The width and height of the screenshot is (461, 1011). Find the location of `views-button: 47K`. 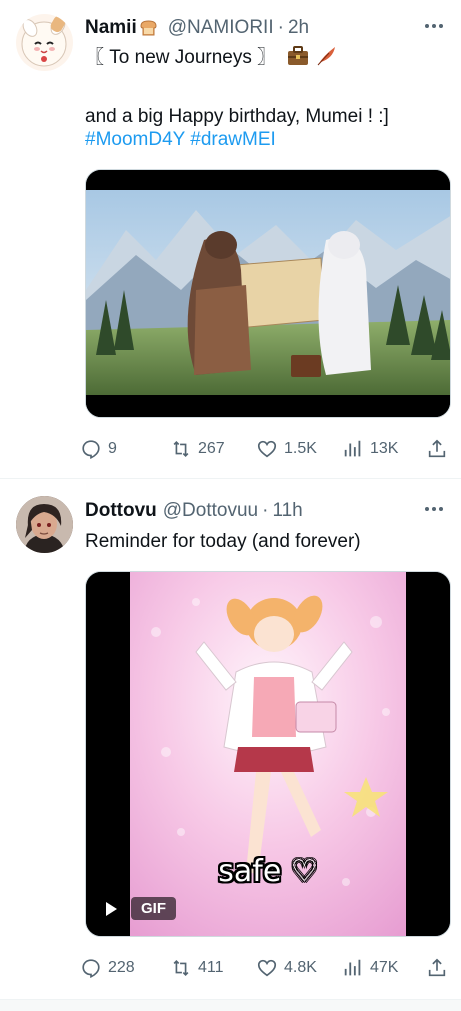

views-button: 47K is located at coordinates (370, 968).